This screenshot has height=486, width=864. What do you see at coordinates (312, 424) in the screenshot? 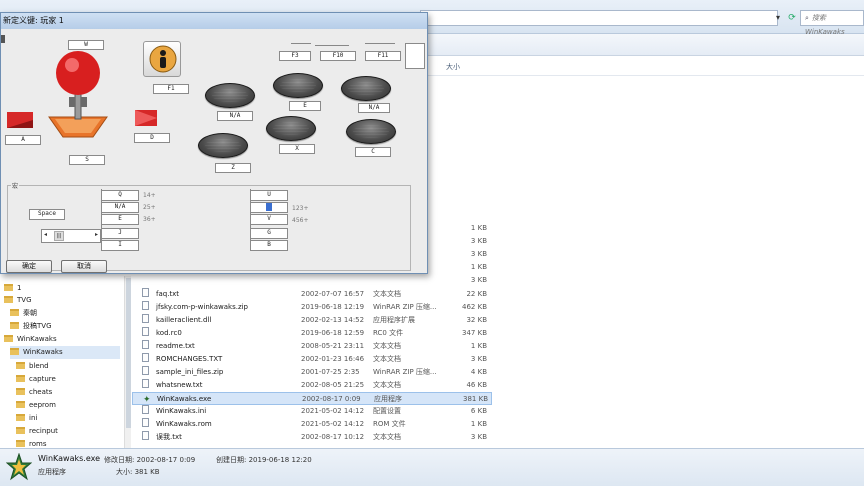
I see `file-row: WinKawaks.rom 2021-05-02 14:12 ROM 文件 1 KB` at bounding box center [312, 424].